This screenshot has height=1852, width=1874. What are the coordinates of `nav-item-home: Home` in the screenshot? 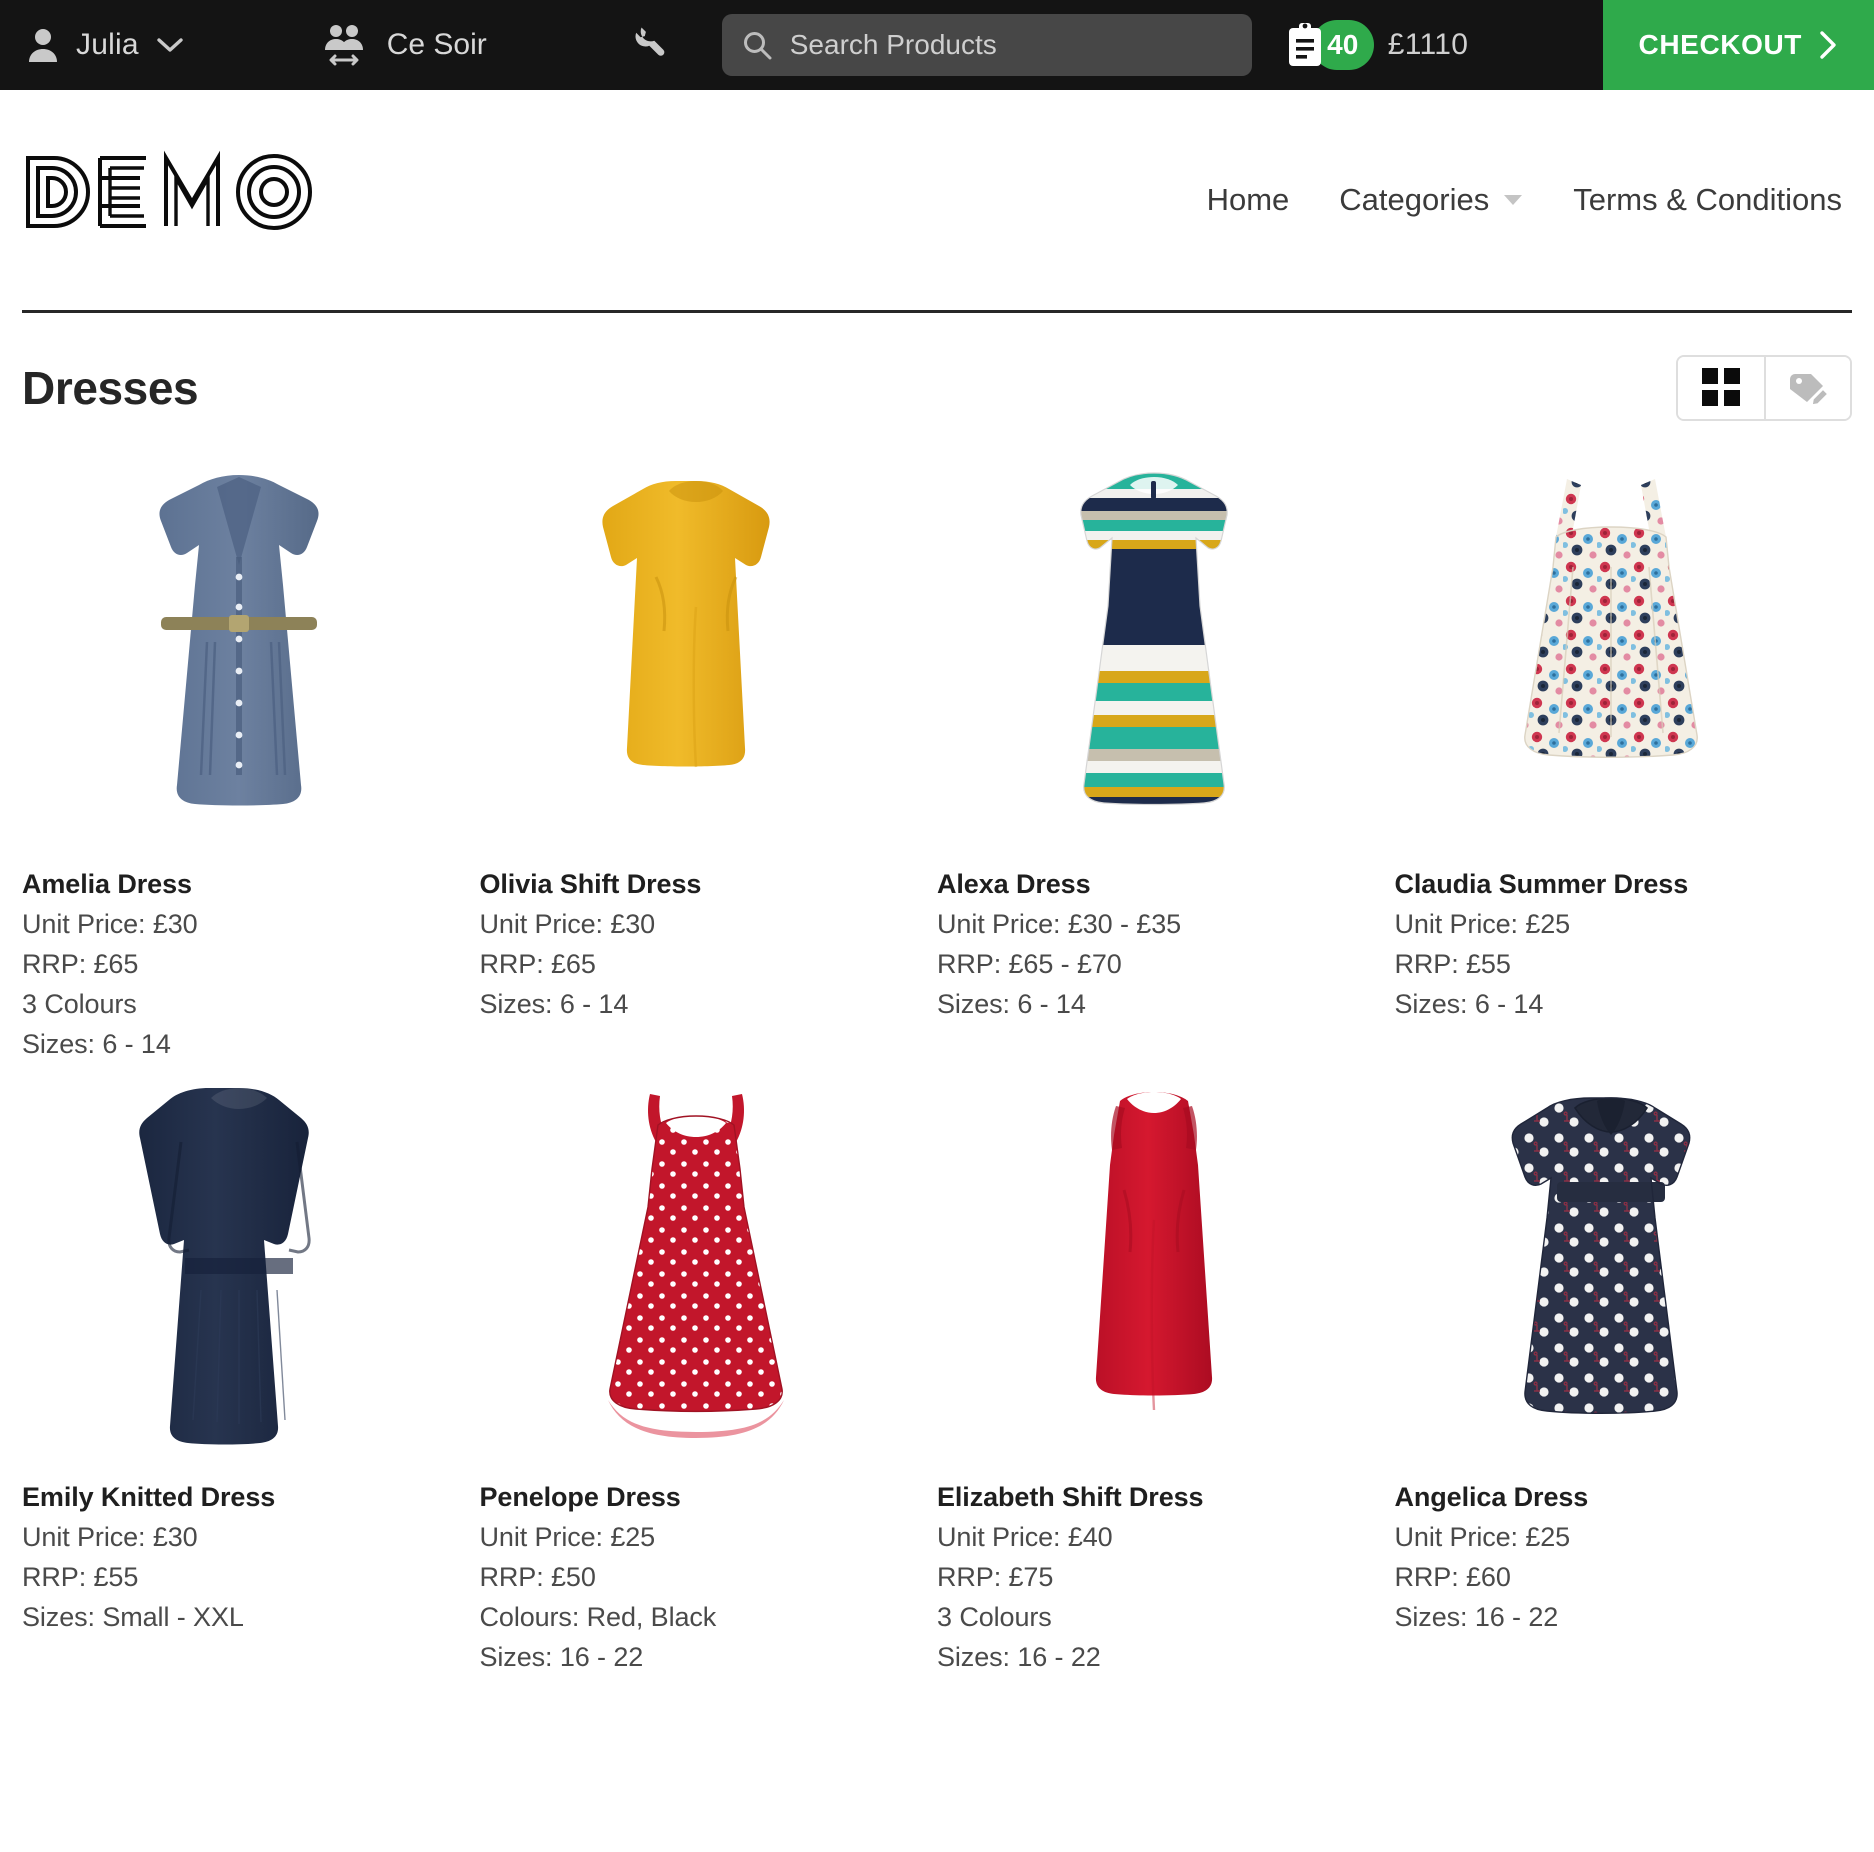 It's located at (1248, 200).